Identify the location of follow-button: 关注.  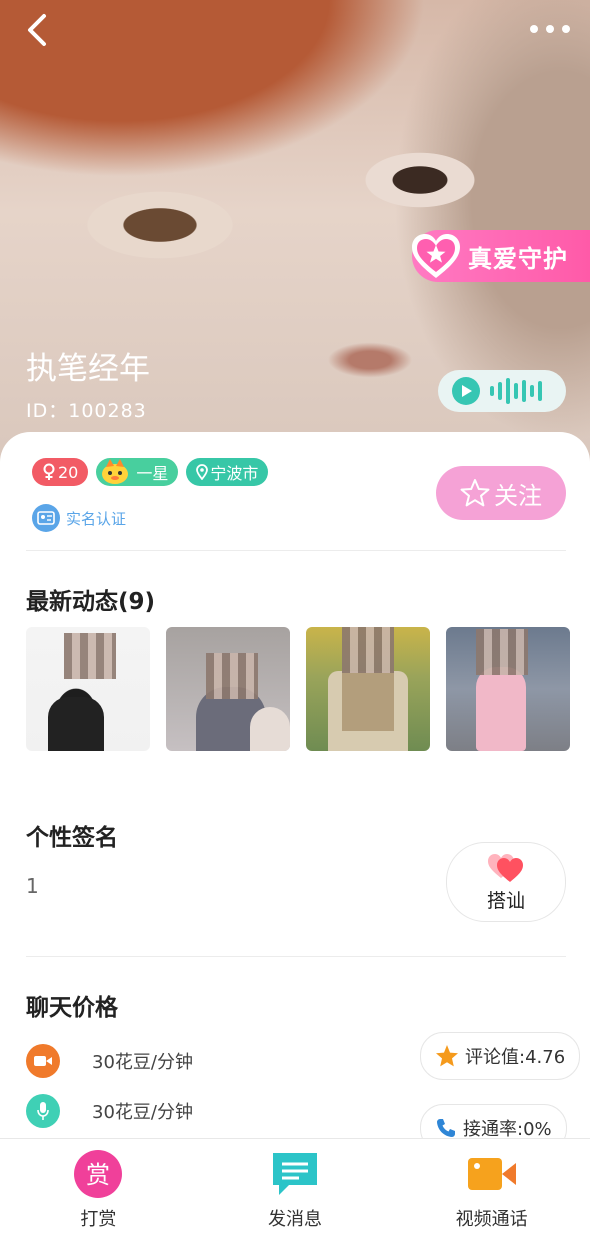
(501, 493).